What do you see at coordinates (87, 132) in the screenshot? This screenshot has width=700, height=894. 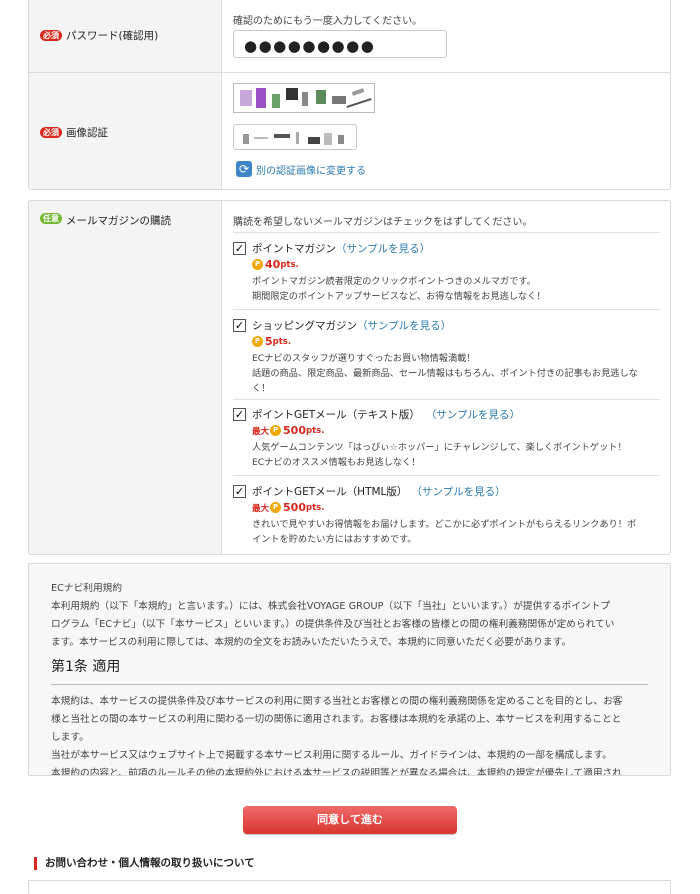 I see `captcha-label: 画像認証` at bounding box center [87, 132].